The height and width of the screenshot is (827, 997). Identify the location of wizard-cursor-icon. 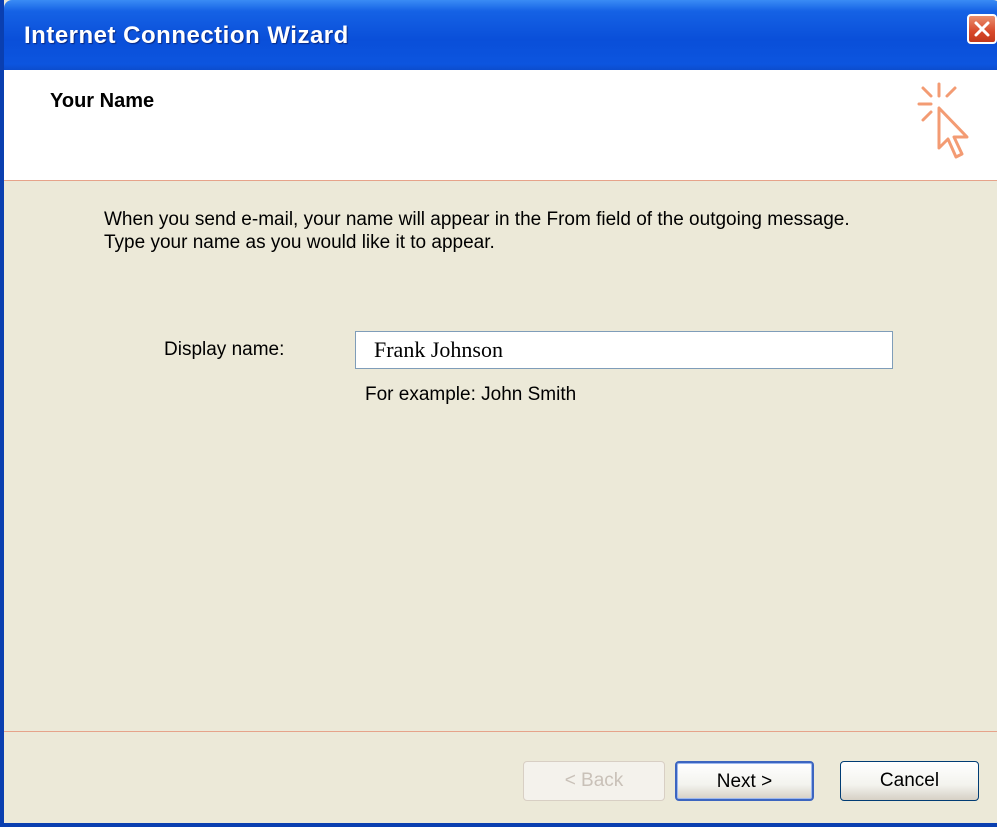
(943, 120).